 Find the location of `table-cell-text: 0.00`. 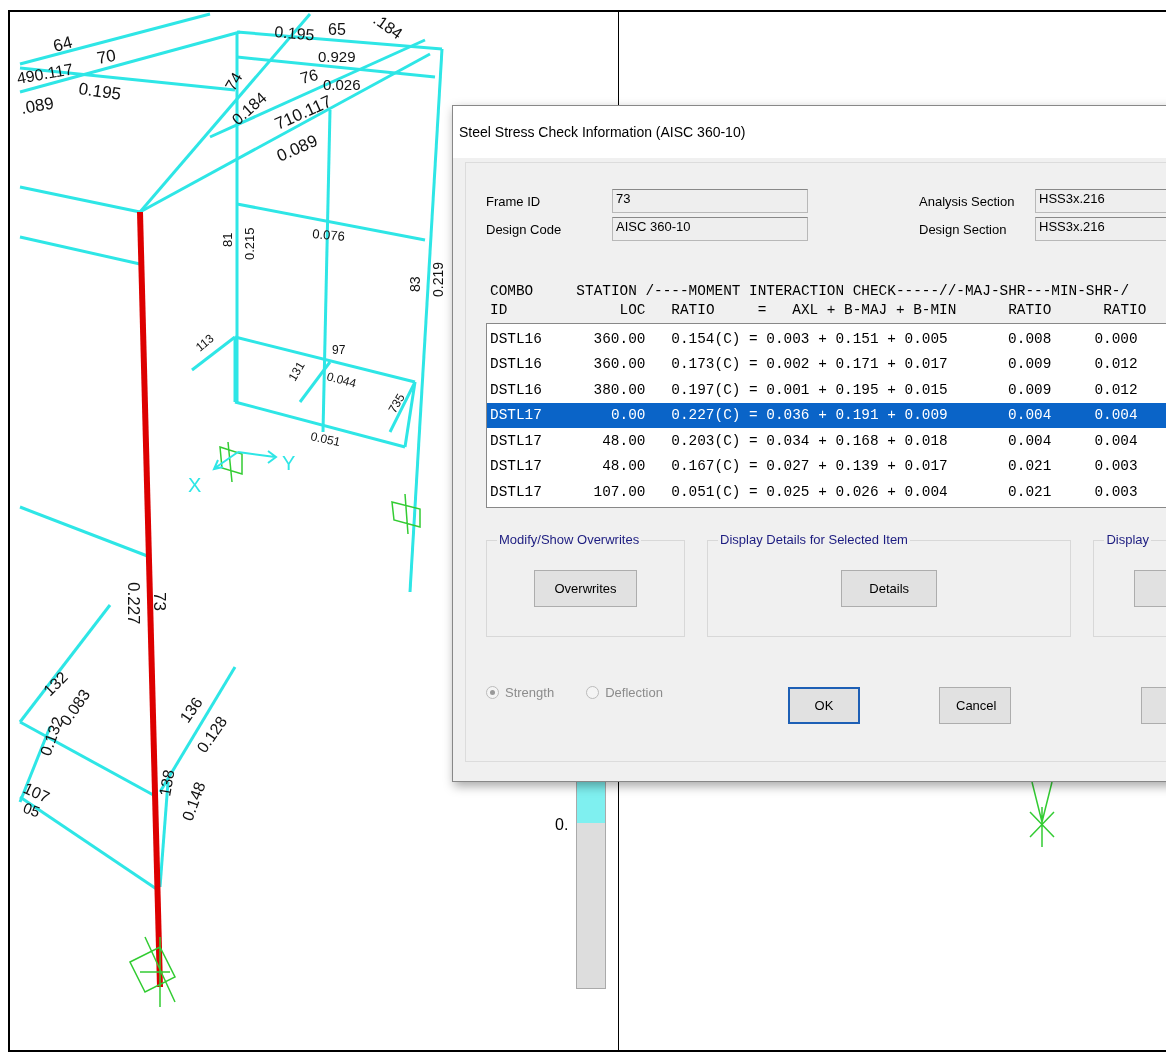

table-cell-text: 0.00 is located at coordinates (627, 415).